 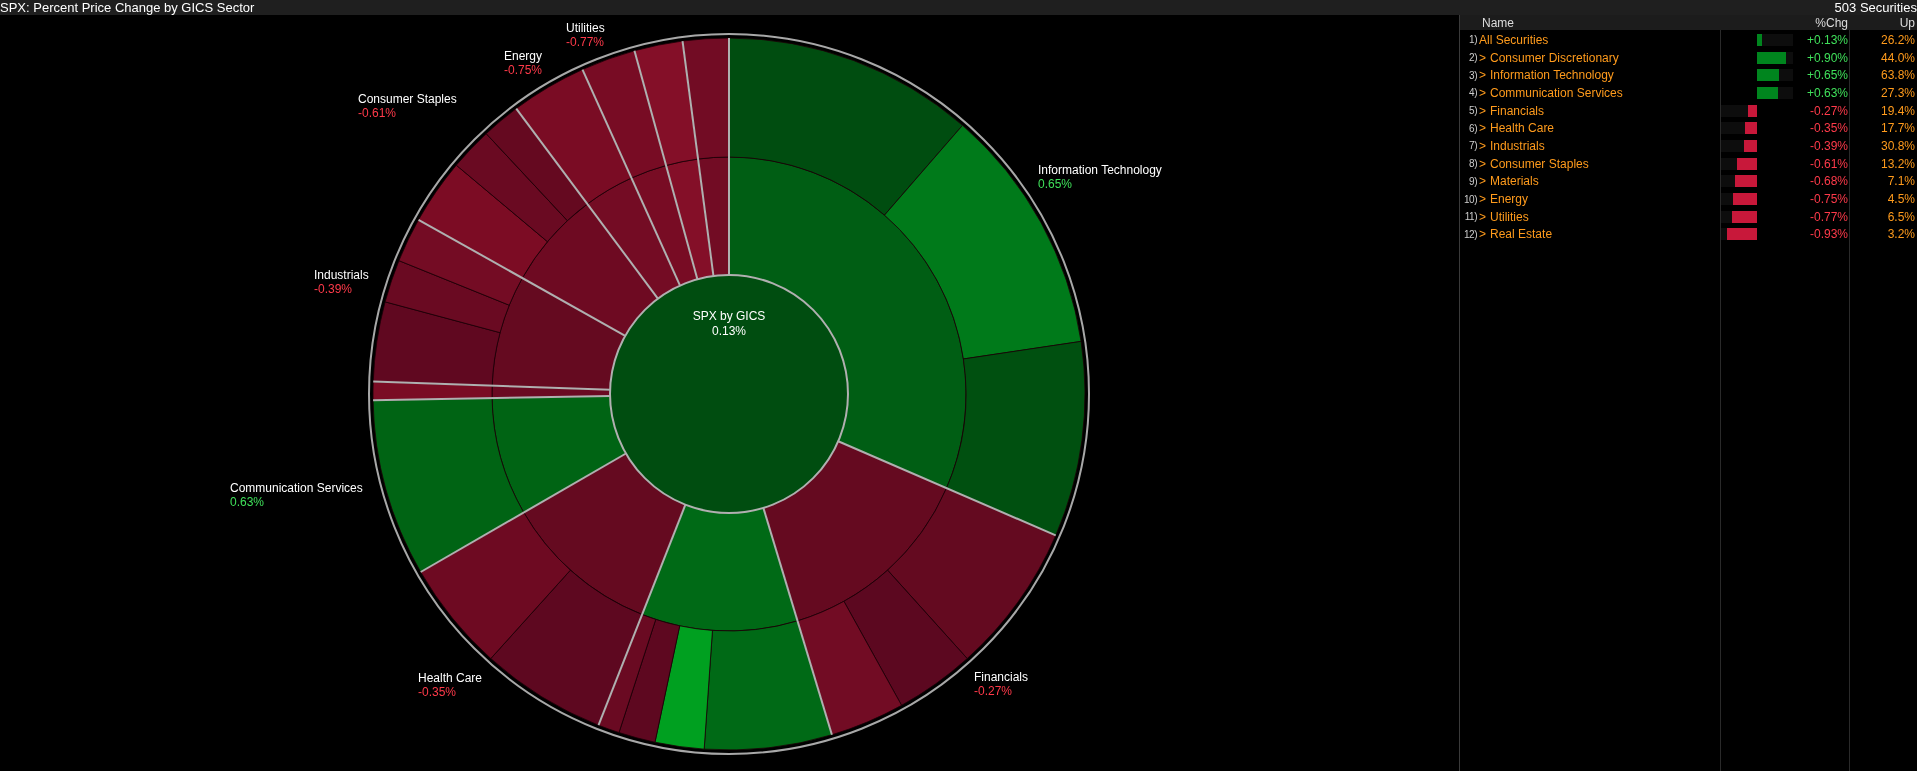 What do you see at coordinates (1827, 57) in the screenshot?
I see `change-value: +0.90%` at bounding box center [1827, 57].